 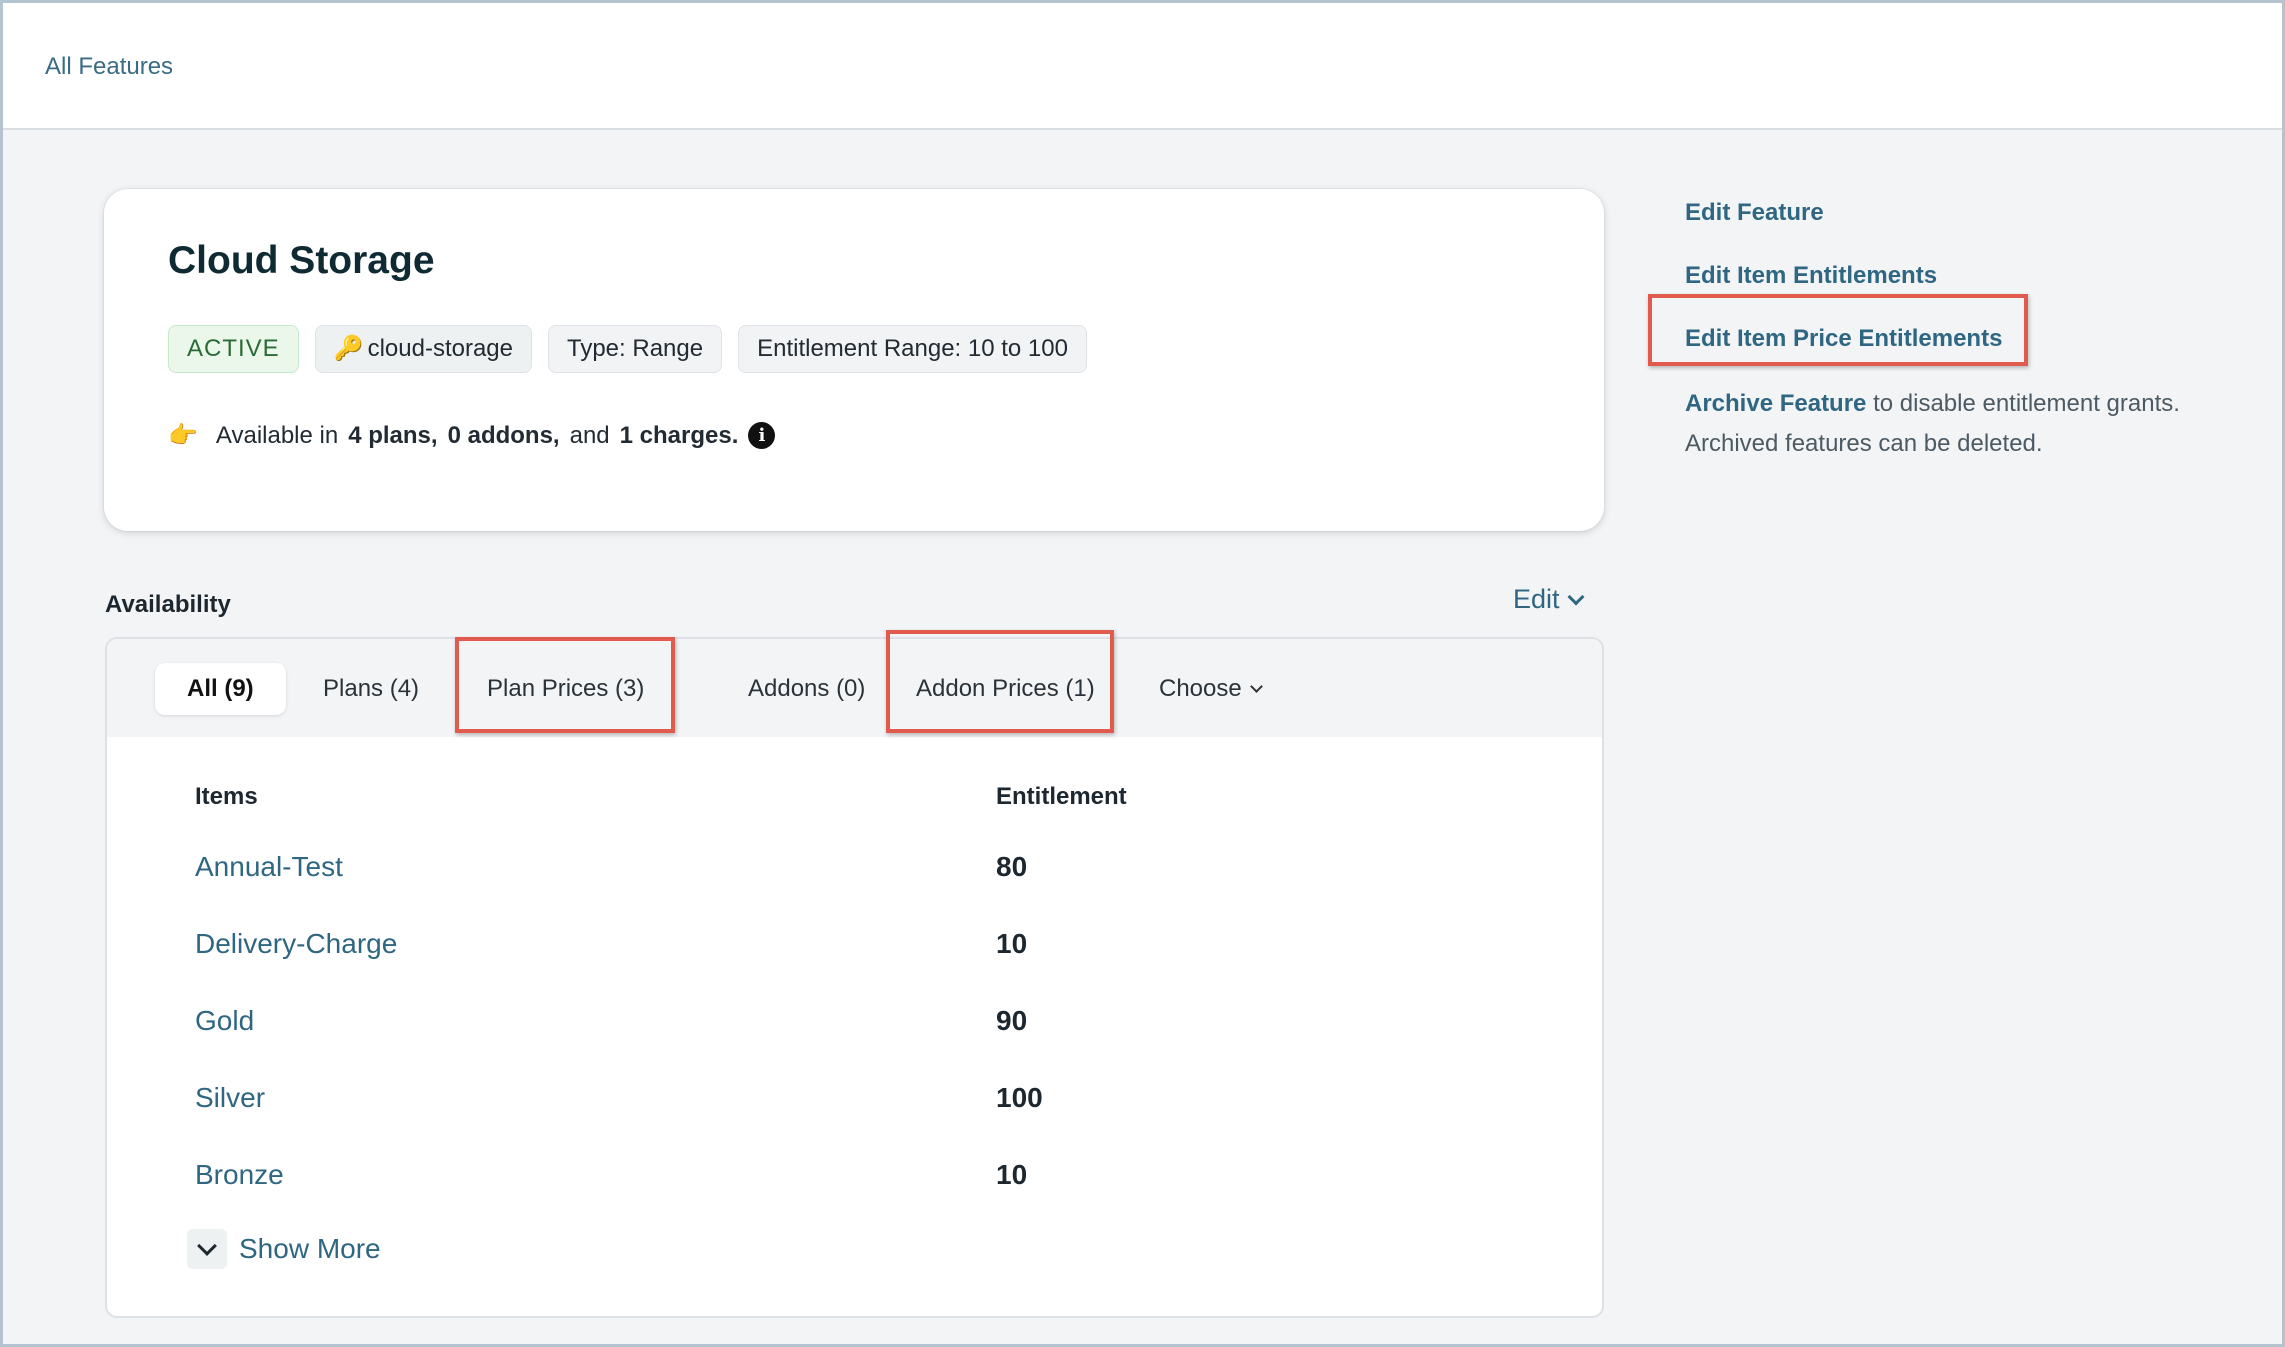 I want to click on key-icon: 🔑, so click(x=348, y=348).